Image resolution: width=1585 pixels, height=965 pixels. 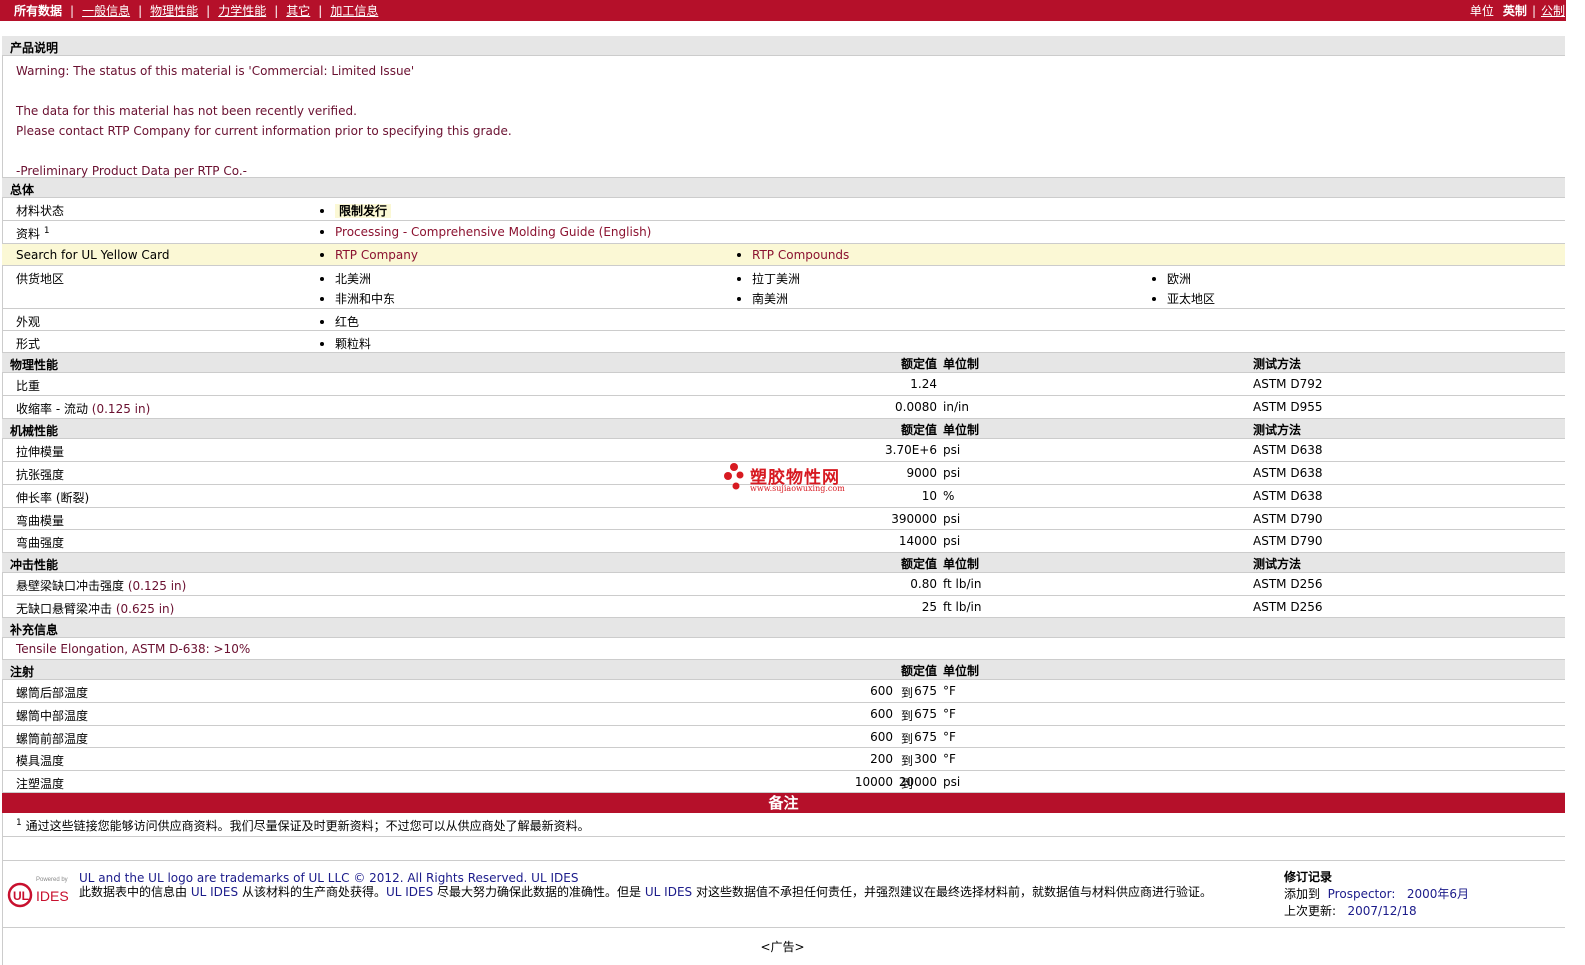 What do you see at coordinates (906, 739) in the screenshot?
I see `range-to: 到` at bounding box center [906, 739].